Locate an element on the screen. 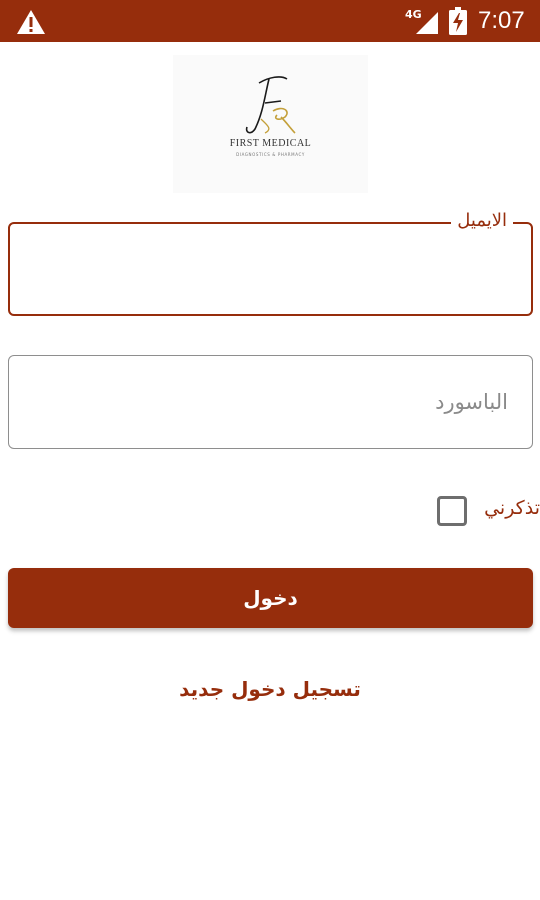 Image resolution: width=540 pixels, height=900 pixels. password-field is located at coordinates (270, 402).